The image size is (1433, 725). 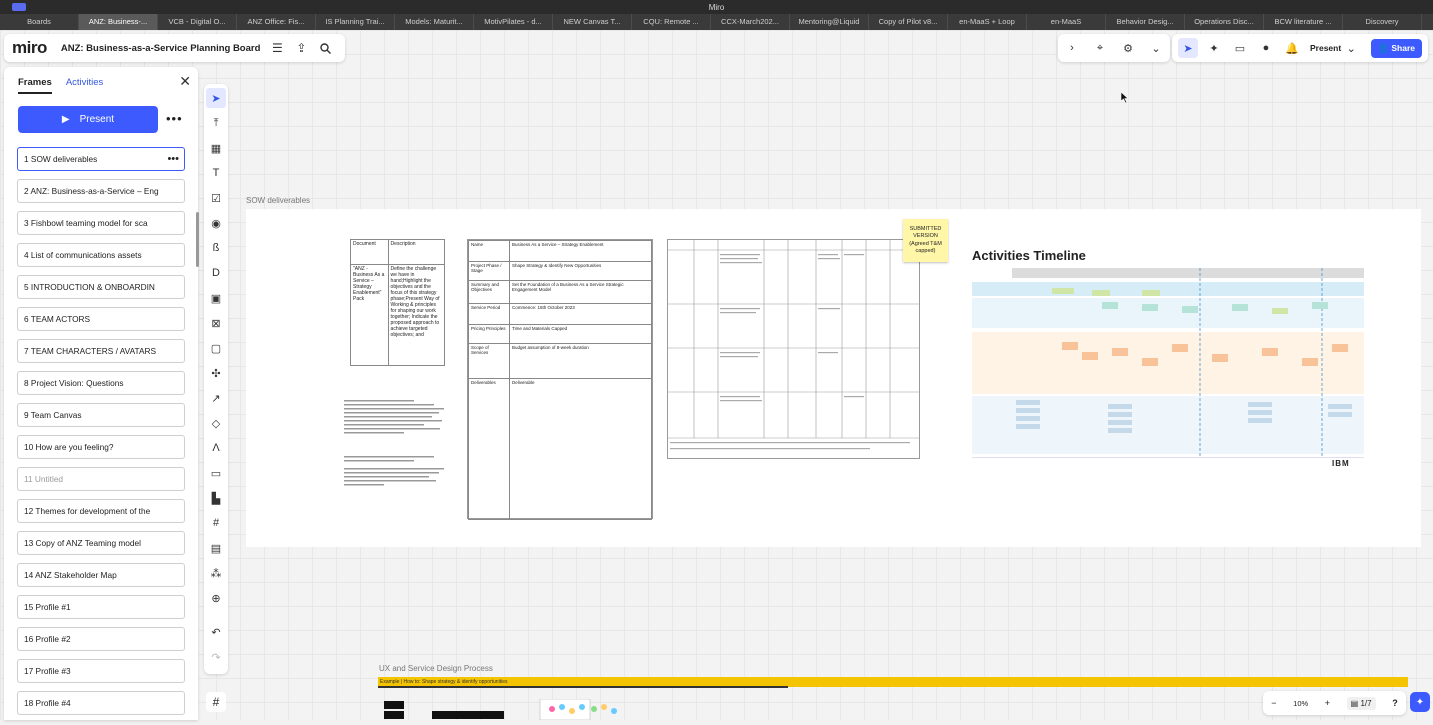 I want to click on upload-icon: ⤒, so click(x=216, y=123).